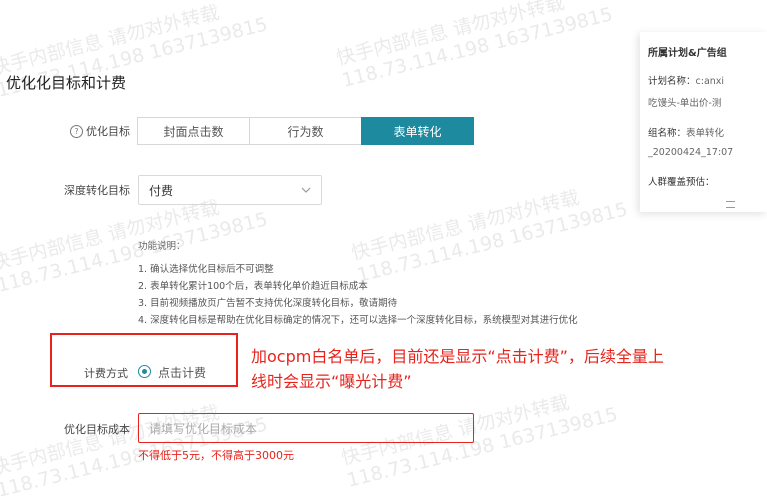 Image resolution: width=767 pixels, height=502 pixels. I want to click on billing-option-label: 点击计费, so click(182, 373).